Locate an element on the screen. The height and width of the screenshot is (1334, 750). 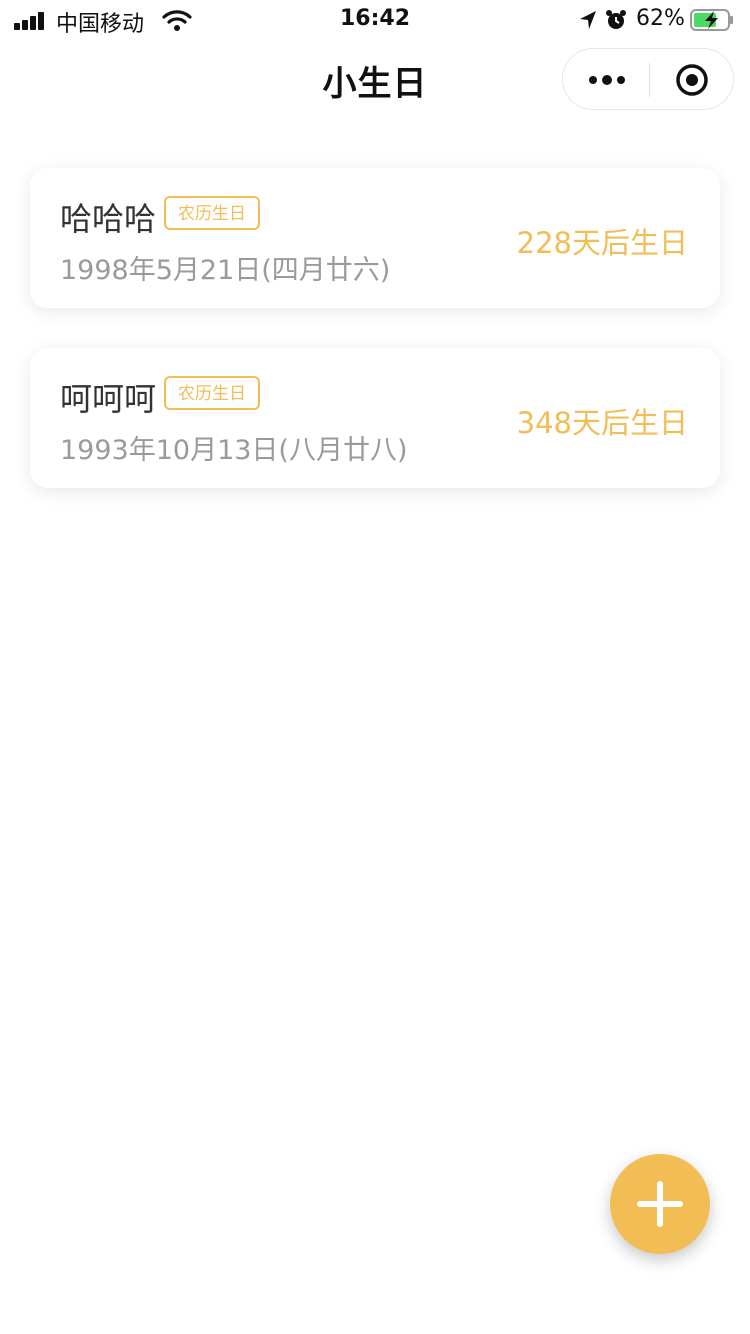
birth-date: 1993年10月13日(八月廿八) is located at coordinates (234, 450).